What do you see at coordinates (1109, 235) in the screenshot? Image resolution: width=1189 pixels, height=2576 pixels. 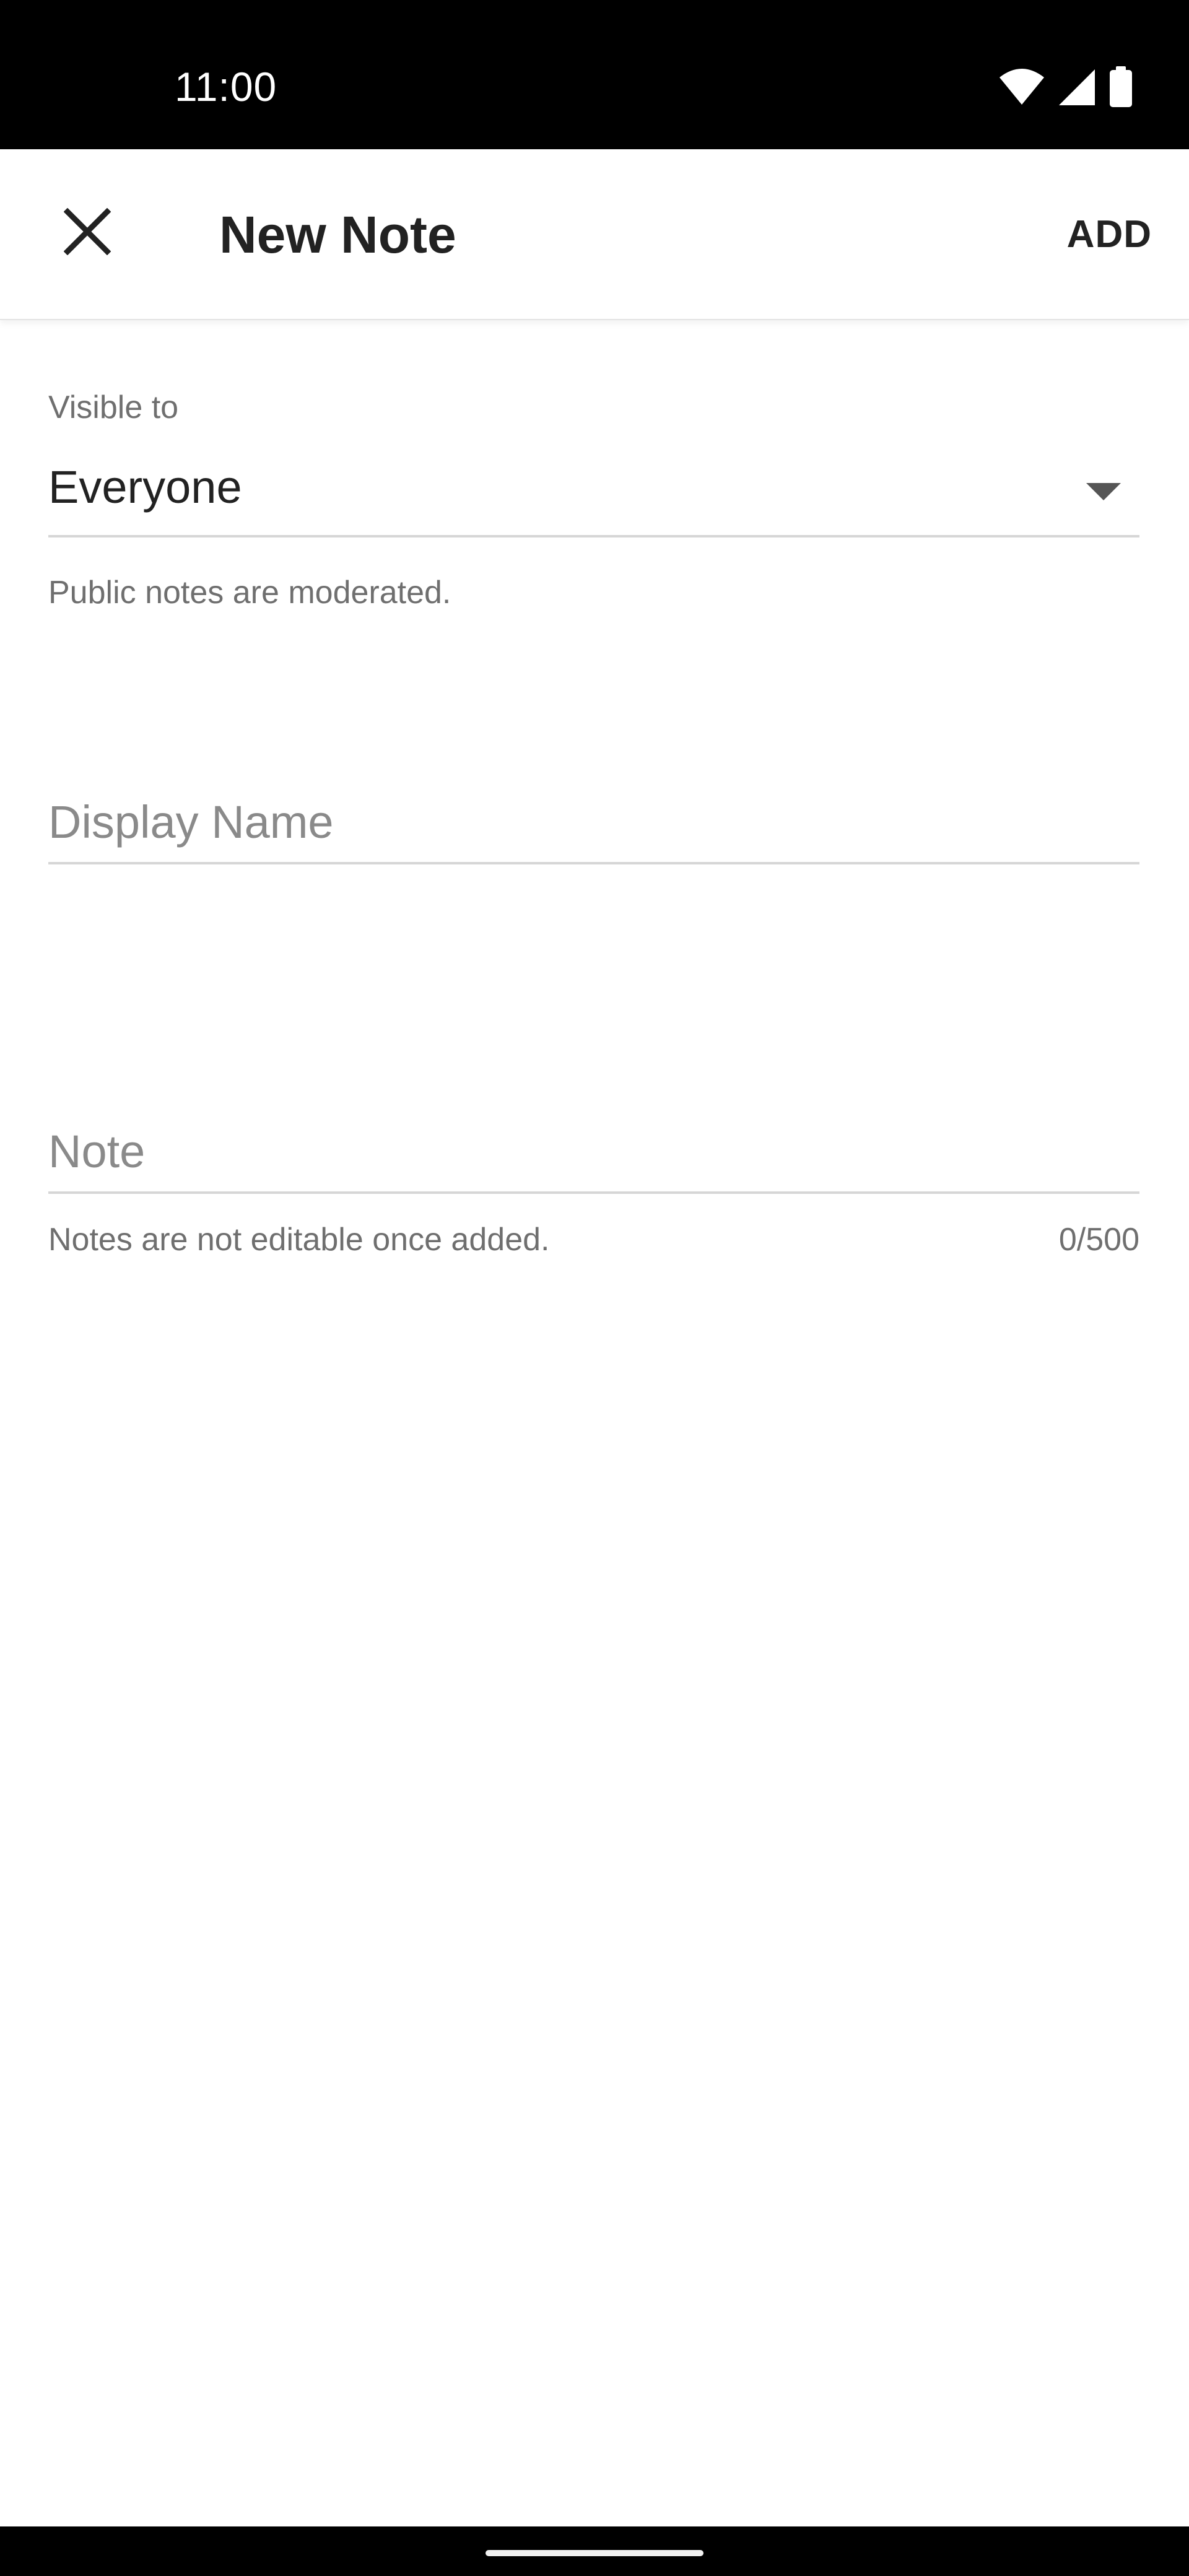 I see `add-button: ADD` at bounding box center [1109, 235].